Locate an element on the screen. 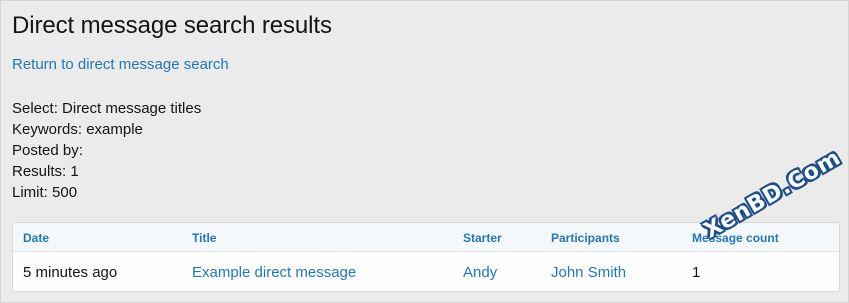  criteria-keywords: Keywords: example is located at coordinates (77, 129).